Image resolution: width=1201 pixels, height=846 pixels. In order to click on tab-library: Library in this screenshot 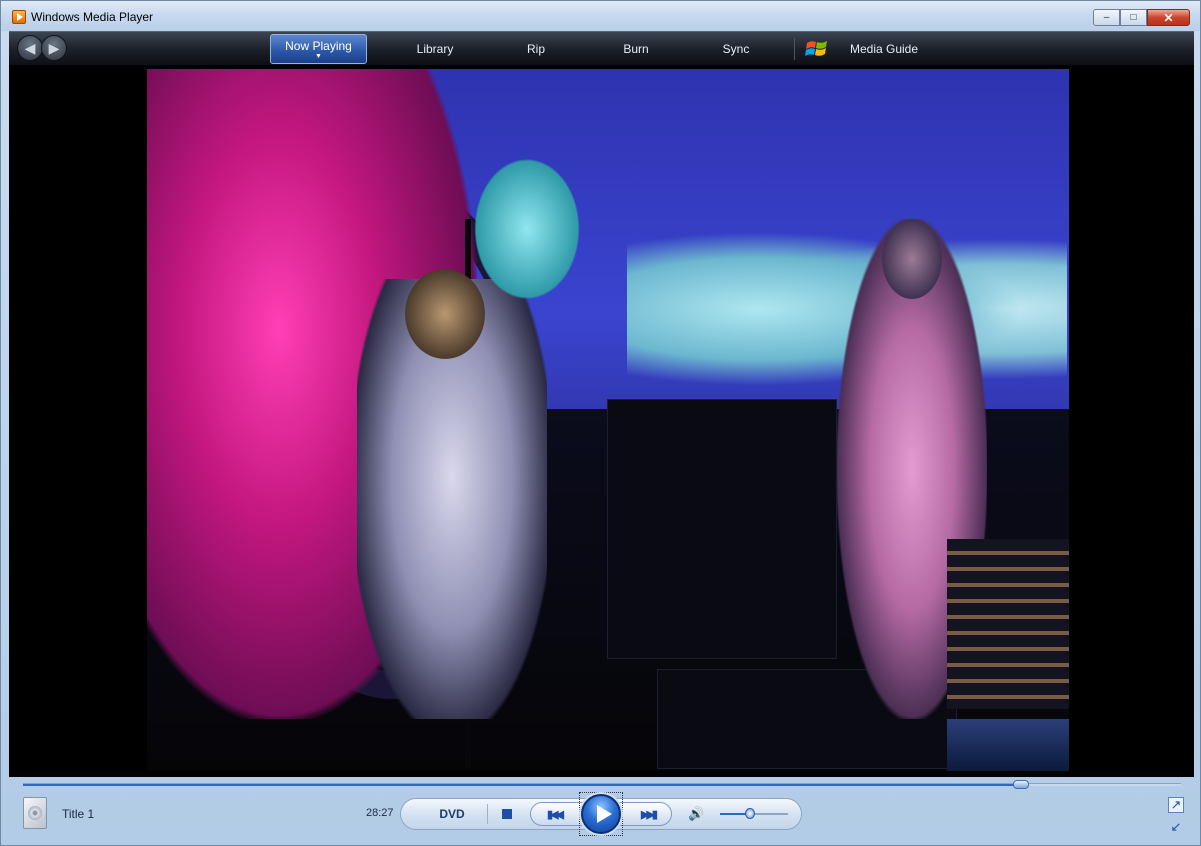, I will do `click(435, 49)`.